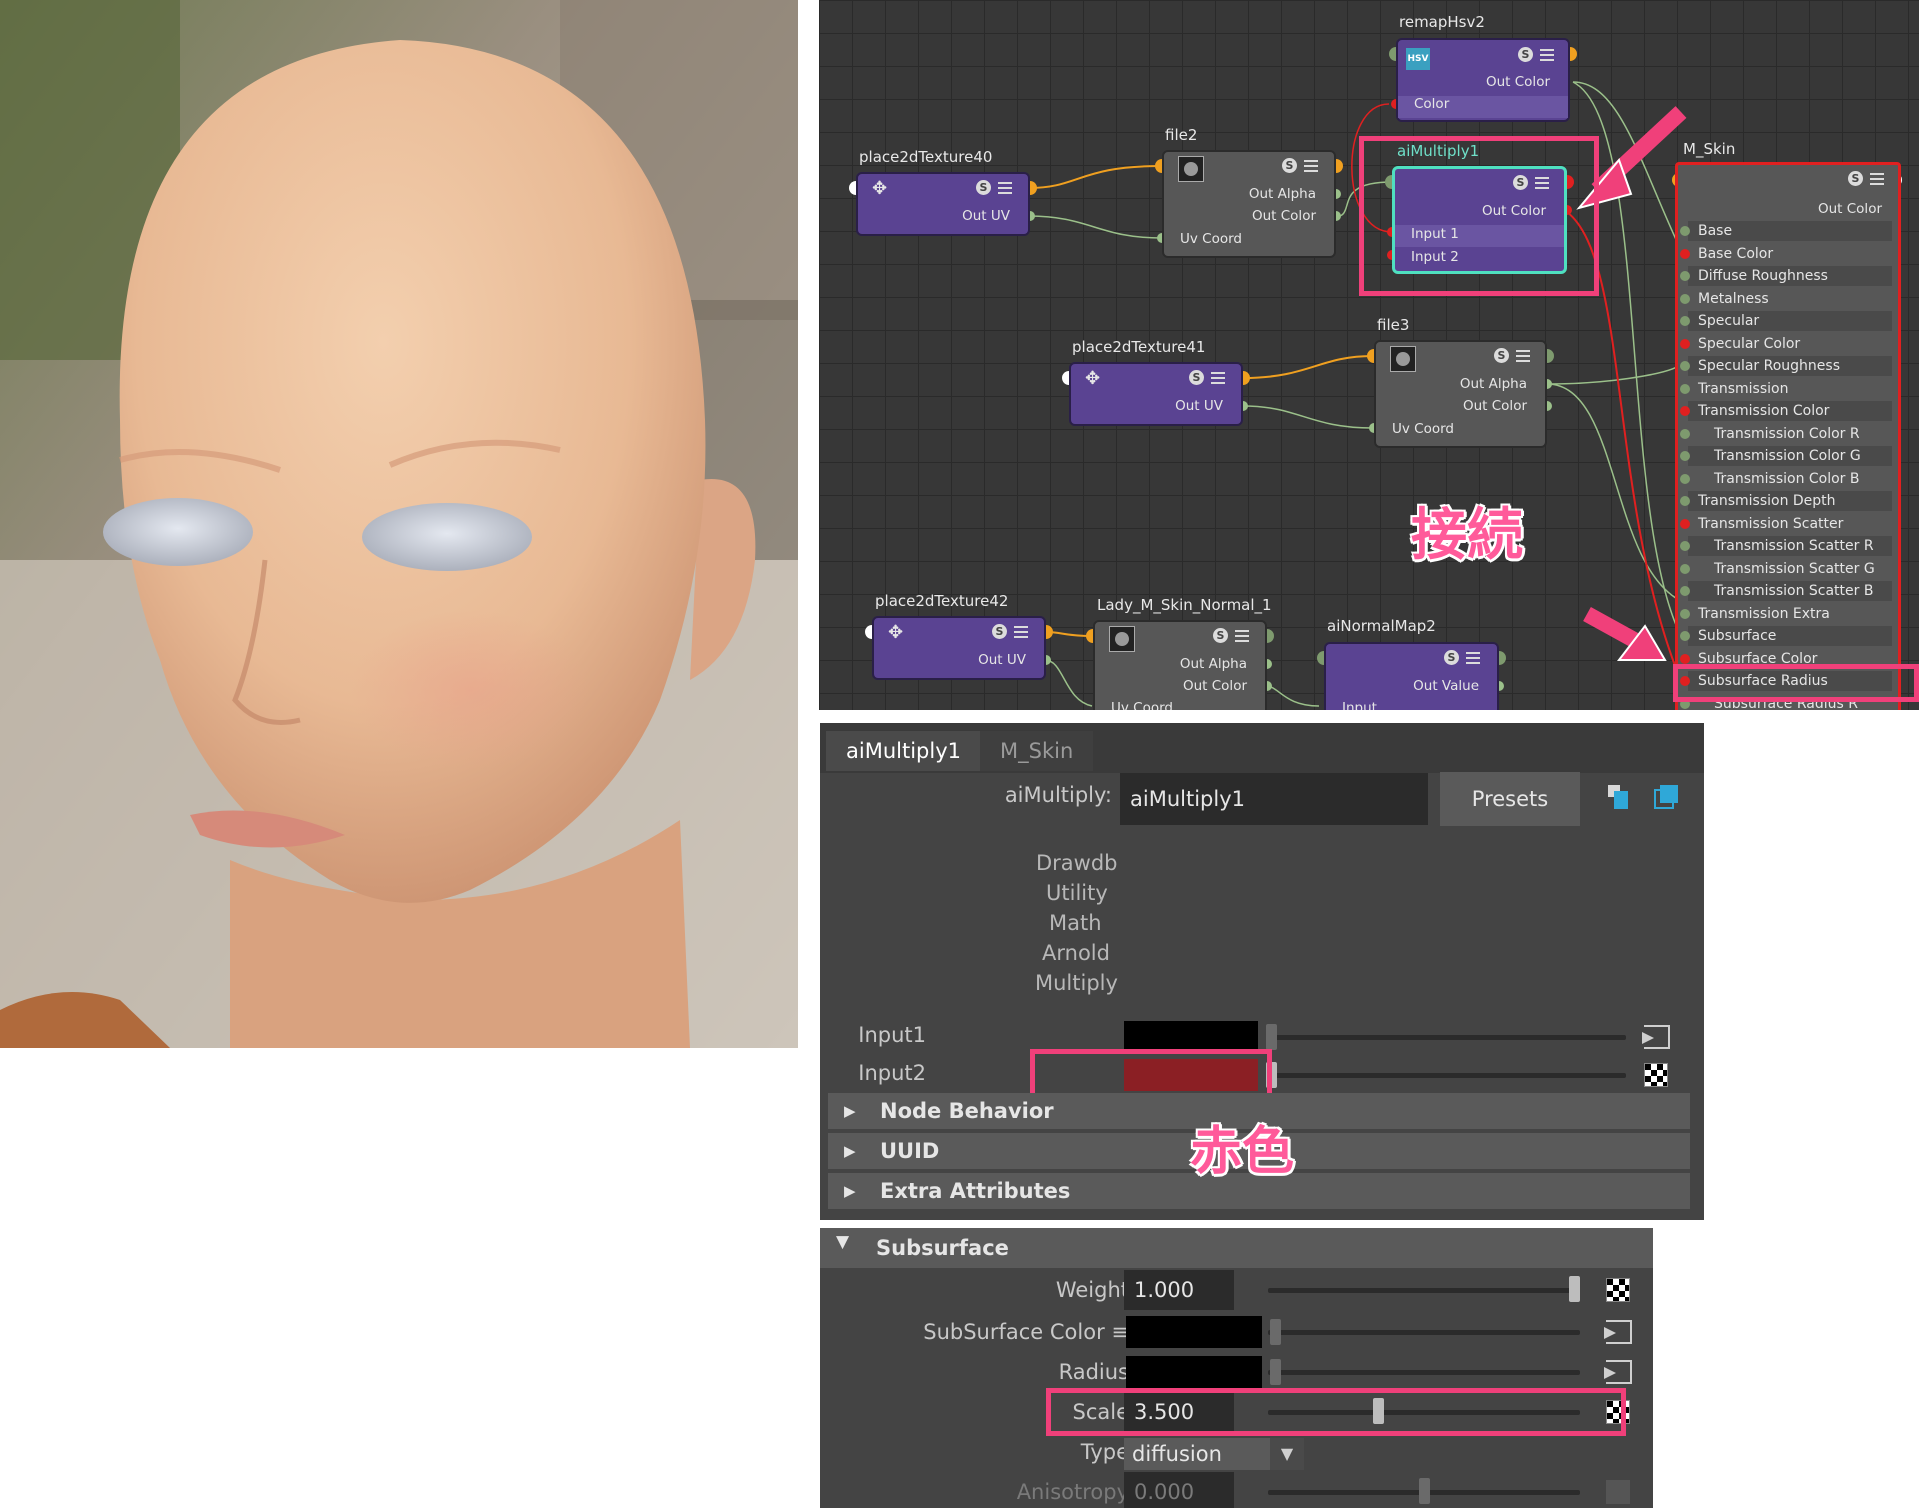  What do you see at coordinates (1424, 1290) in the screenshot?
I see `weight-slider` at bounding box center [1424, 1290].